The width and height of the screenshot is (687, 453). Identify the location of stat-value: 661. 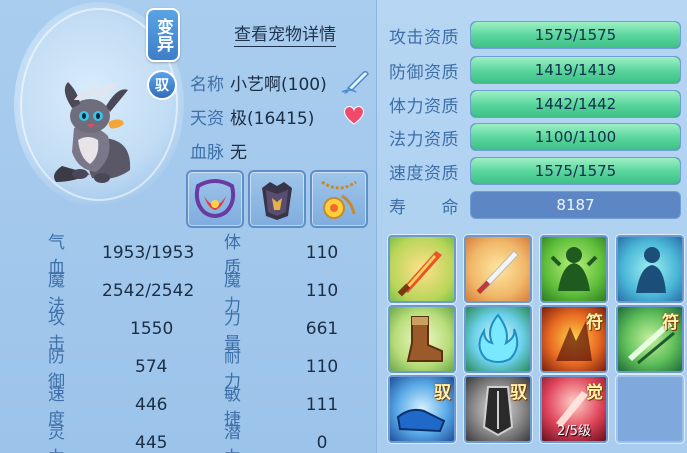
(322, 329).